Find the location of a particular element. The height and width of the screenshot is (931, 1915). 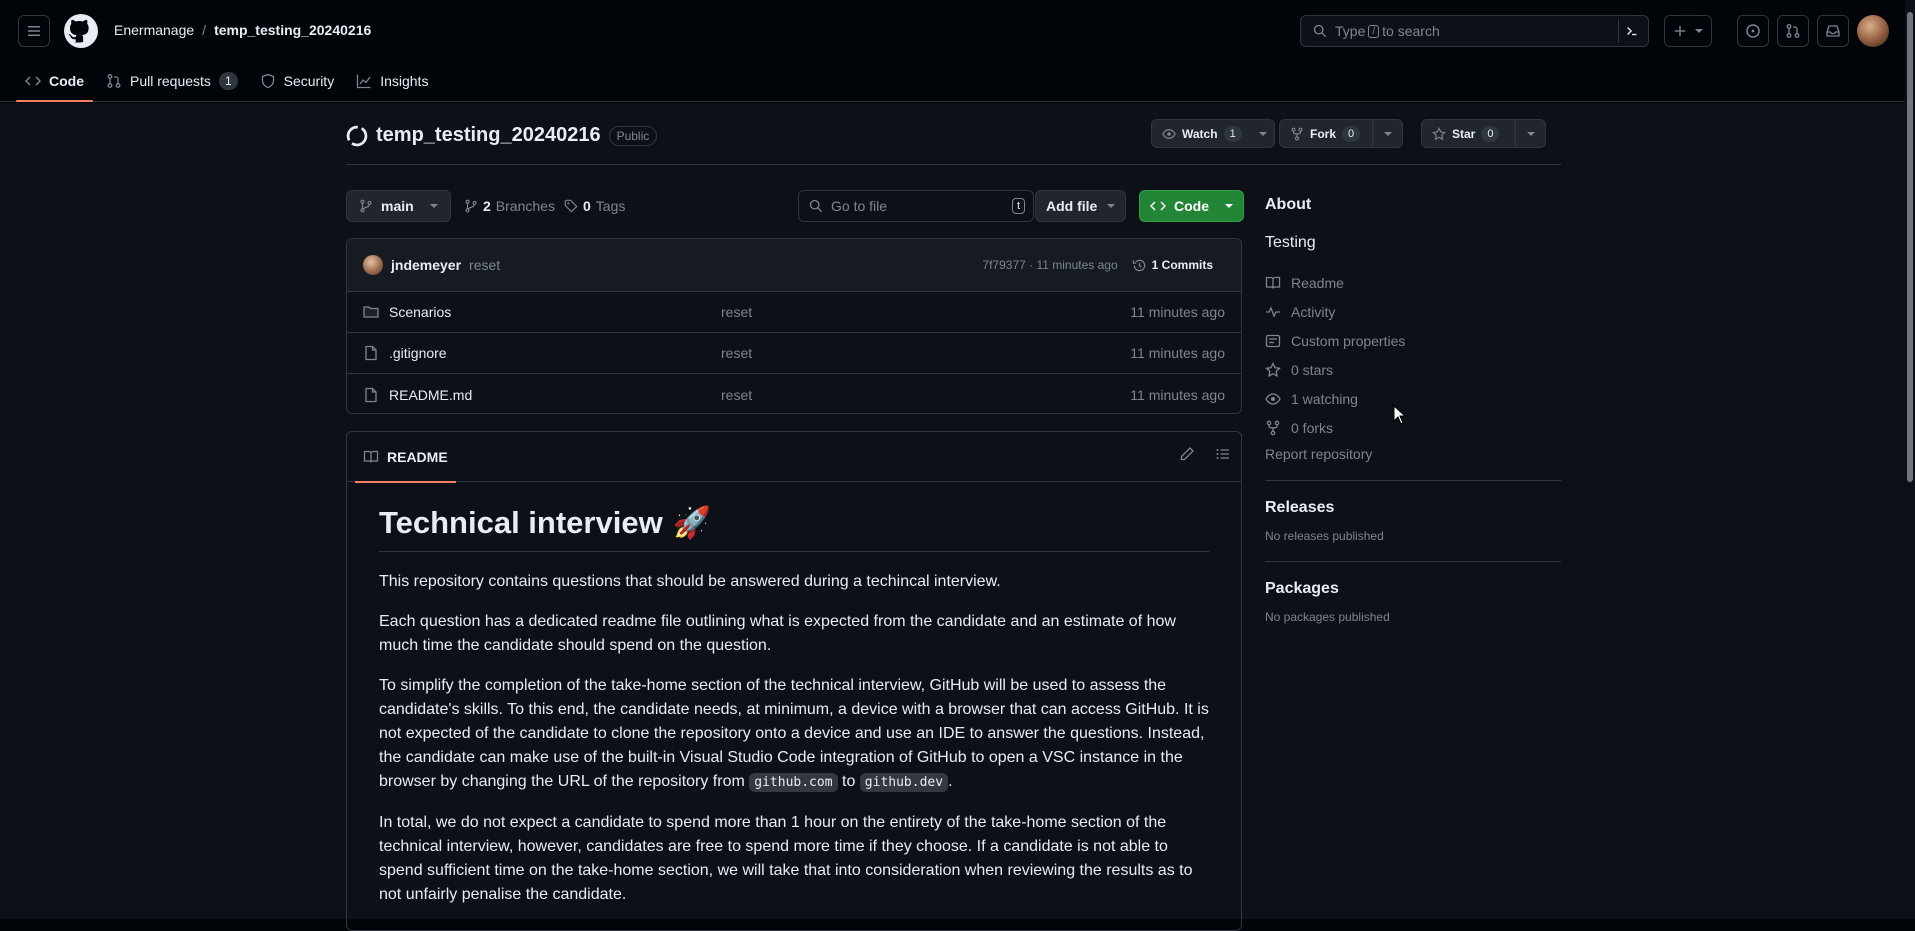

releases-heading: Releases is located at coordinates (1413, 508).